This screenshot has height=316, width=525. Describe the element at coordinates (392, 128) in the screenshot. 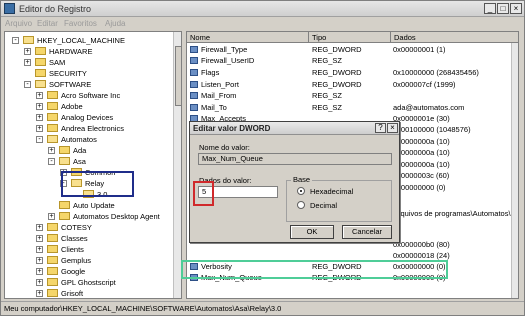

I see `dialog-close-button: ×` at that location.